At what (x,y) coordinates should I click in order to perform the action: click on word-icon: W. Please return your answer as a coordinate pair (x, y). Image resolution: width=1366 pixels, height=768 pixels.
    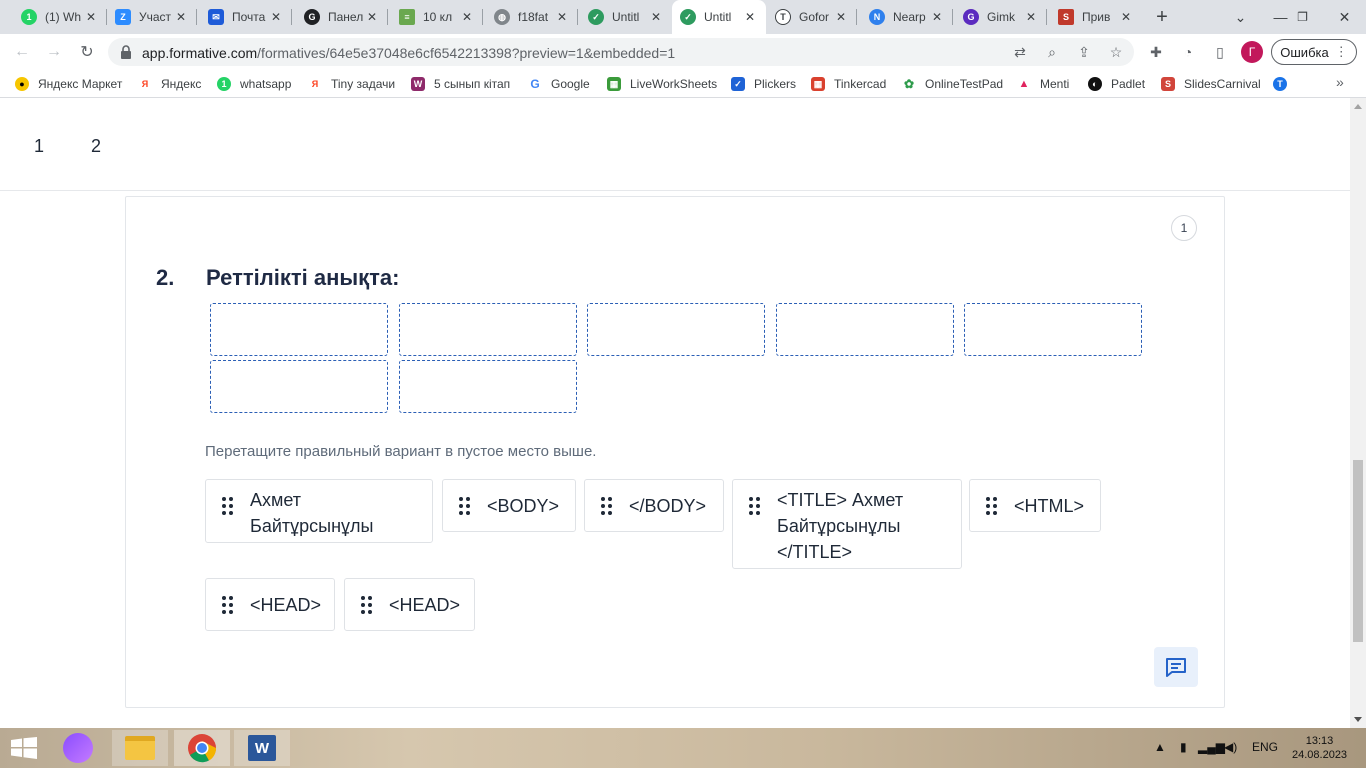
    Looking at the image, I should click on (262, 748).